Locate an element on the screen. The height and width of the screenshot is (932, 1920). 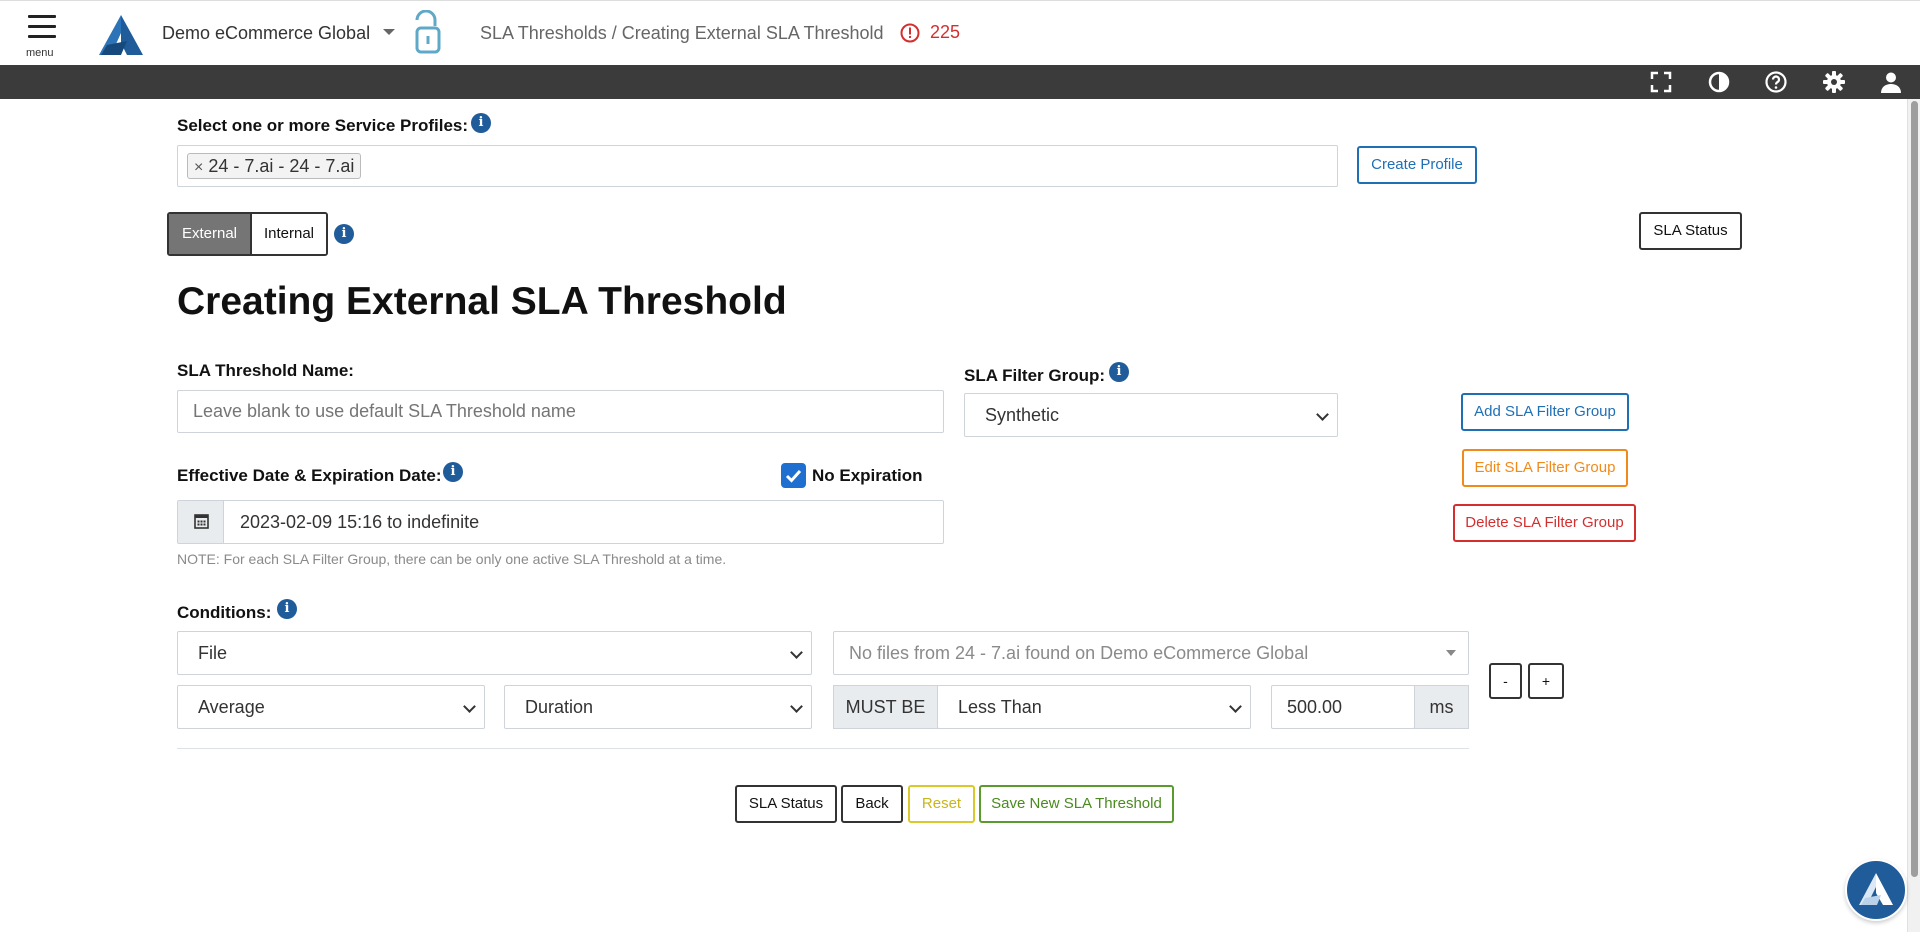
calendar-icon is located at coordinates (201, 522).